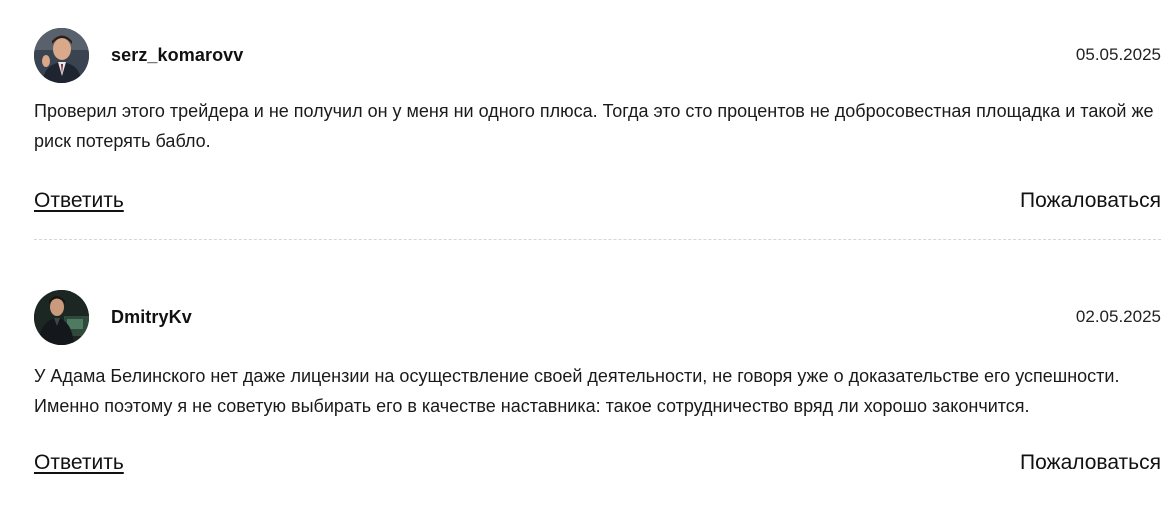 This screenshot has height=526, width=1171. What do you see at coordinates (151, 317) in the screenshot?
I see `comment-username: DmitryKv` at bounding box center [151, 317].